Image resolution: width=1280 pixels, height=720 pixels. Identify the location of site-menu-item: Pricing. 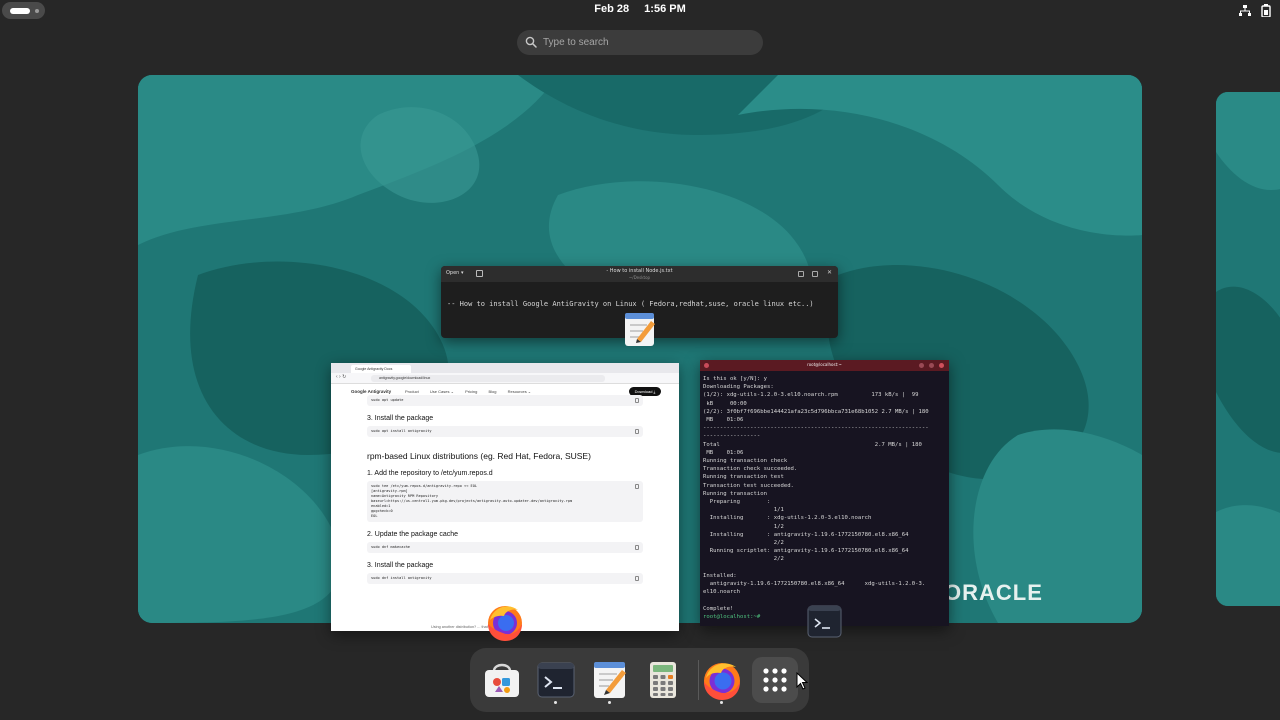
(471, 391).